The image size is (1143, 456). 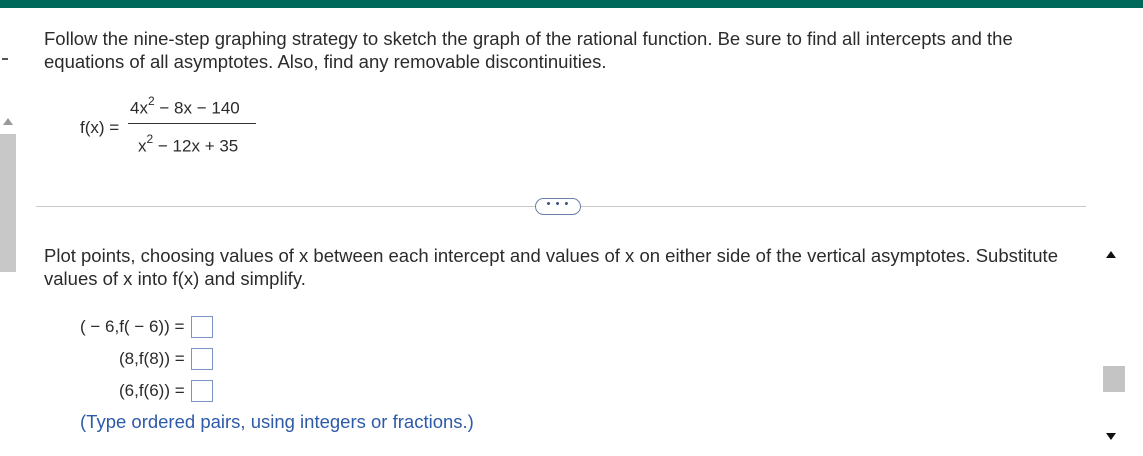 What do you see at coordinates (571, 4) in the screenshot?
I see `top-accent-bar` at bounding box center [571, 4].